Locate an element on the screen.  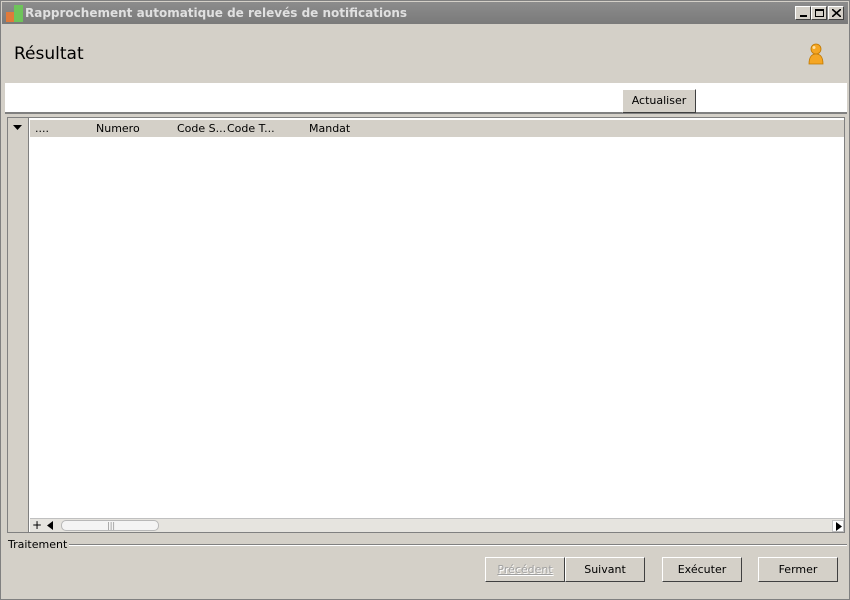
next-button: Suivant is located at coordinates (605, 569).